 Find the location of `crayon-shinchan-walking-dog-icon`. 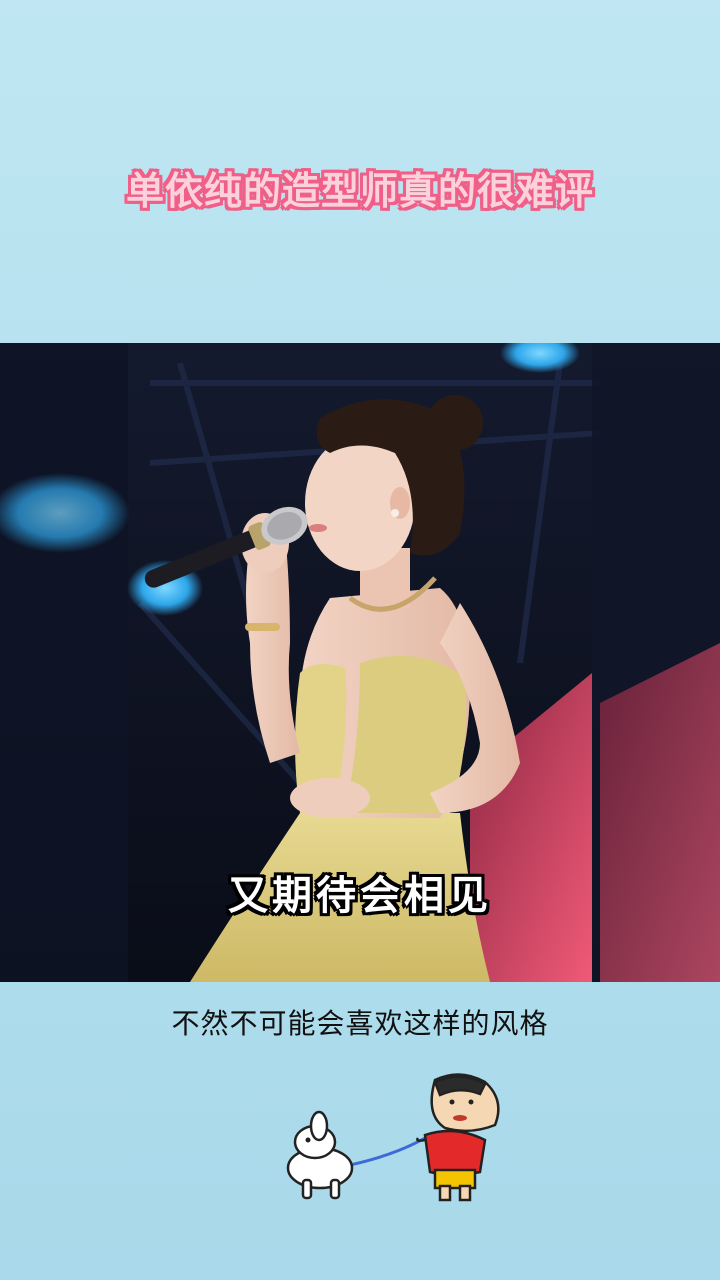

crayon-shinchan-walking-dog-icon is located at coordinates (400, 1135).